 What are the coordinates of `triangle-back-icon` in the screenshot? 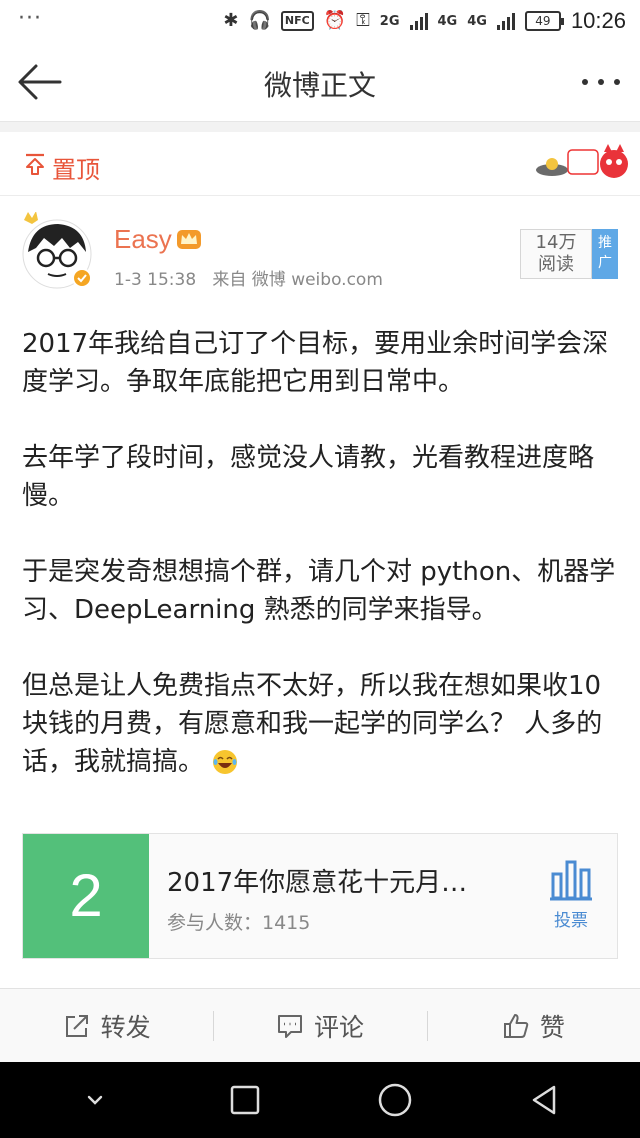 It's located at (544, 1100).